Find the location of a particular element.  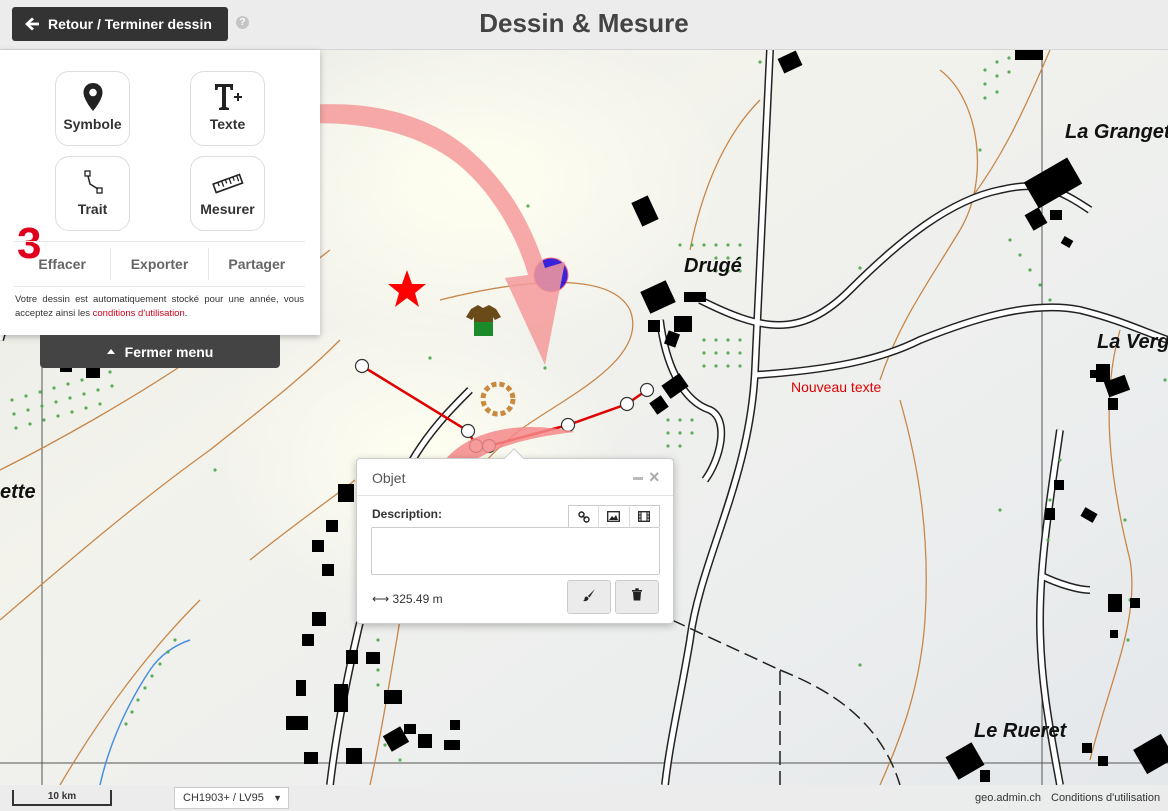

tool-measure-button: Mesurer is located at coordinates (227, 193).